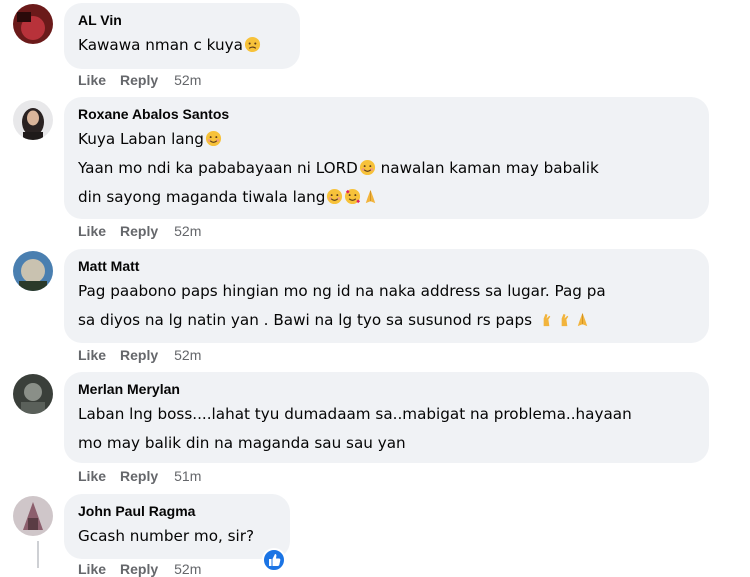 This screenshot has width=750, height=577. Describe the element at coordinates (252, 43) in the screenshot. I see `disappointed-face-icon` at that location.